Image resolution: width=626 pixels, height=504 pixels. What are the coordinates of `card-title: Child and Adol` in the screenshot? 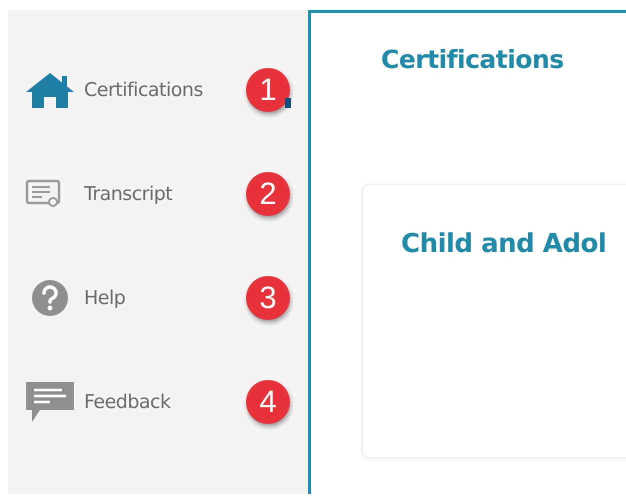 It's located at (503, 244).